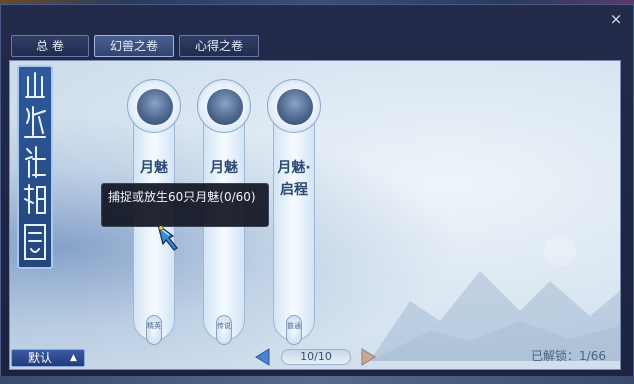 Image resolution: width=634 pixels, height=384 pixels. I want to click on sort-dropdown-button: 默认 ▲, so click(48, 358).